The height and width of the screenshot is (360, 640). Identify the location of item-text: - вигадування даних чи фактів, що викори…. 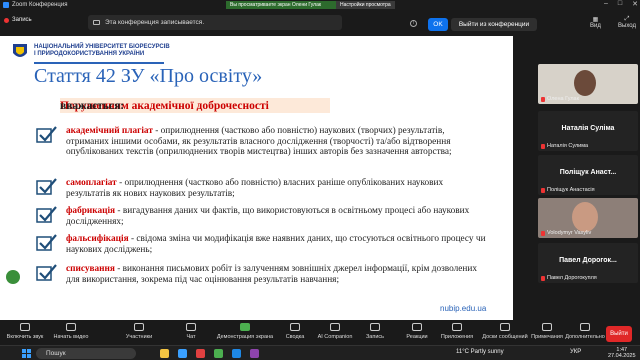
(268, 216).